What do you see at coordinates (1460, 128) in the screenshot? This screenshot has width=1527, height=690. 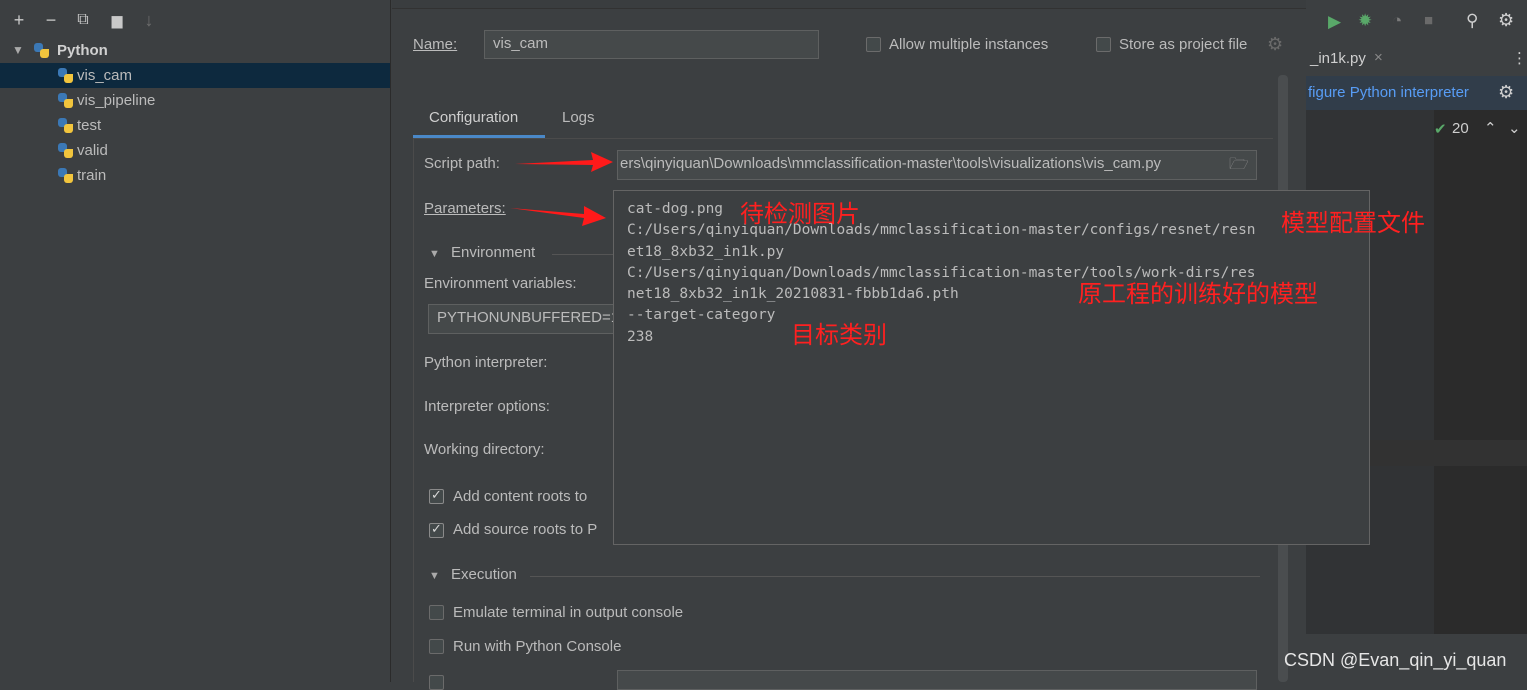 I see `problems-count: 20` at bounding box center [1460, 128].